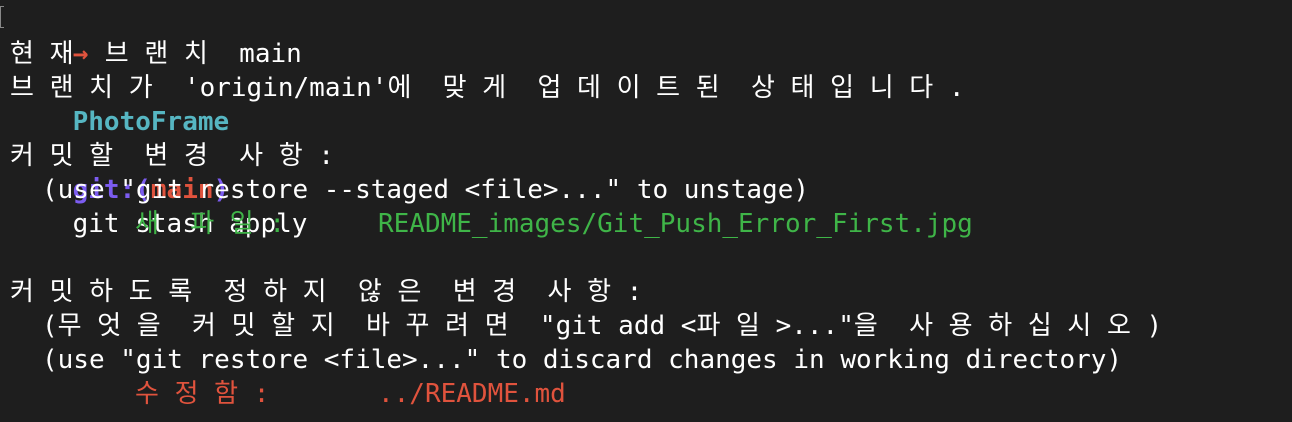  What do you see at coordinates (326, 292) in the screenshot?
I see `unstaged-header: 커 밋 하 도 록 정 하 지 않 은 변 경 사 항 :` at bounding box center [326, 292].